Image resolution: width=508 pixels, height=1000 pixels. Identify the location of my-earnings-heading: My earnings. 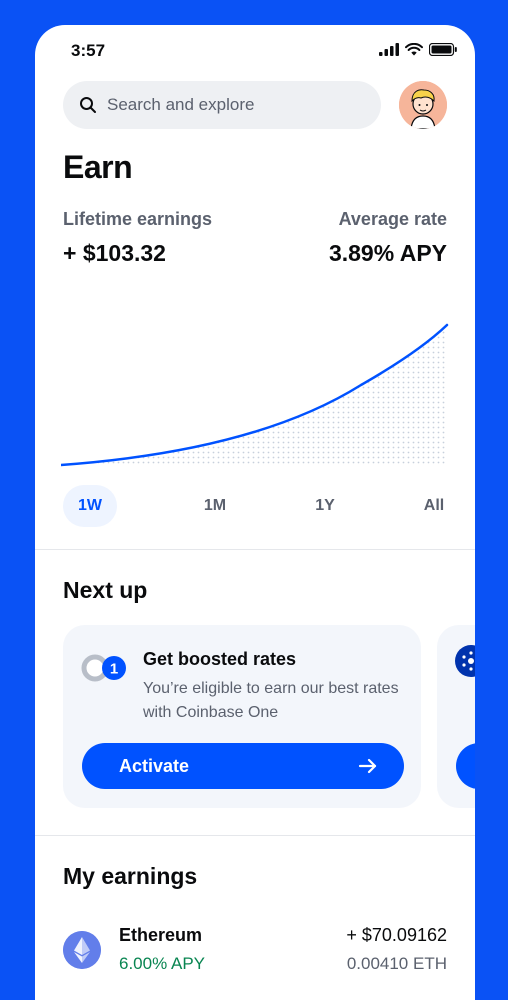
(130, 876).